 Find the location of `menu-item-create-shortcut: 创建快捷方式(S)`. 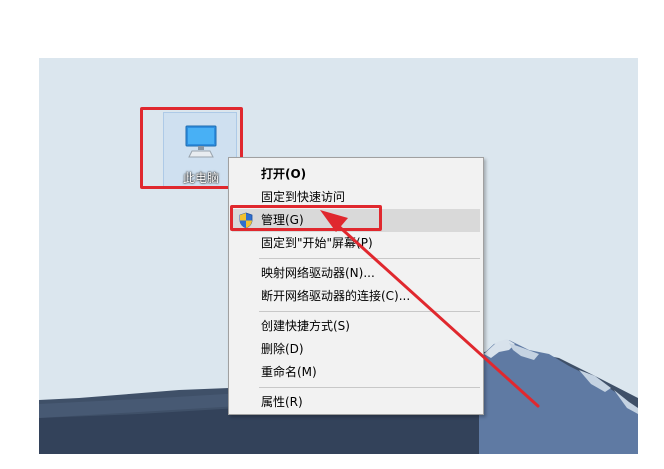

menu-item-create-shortcut: 创建快捷方式(S) is located at coordinates (356, 326).